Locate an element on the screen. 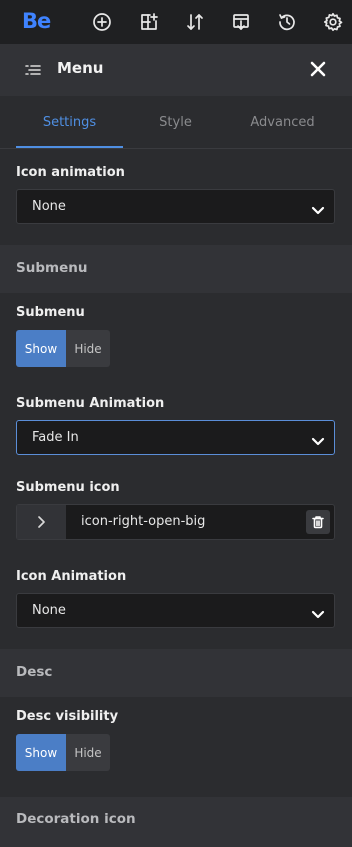  sort-arrows-icon is located at coordinates (195, 22).